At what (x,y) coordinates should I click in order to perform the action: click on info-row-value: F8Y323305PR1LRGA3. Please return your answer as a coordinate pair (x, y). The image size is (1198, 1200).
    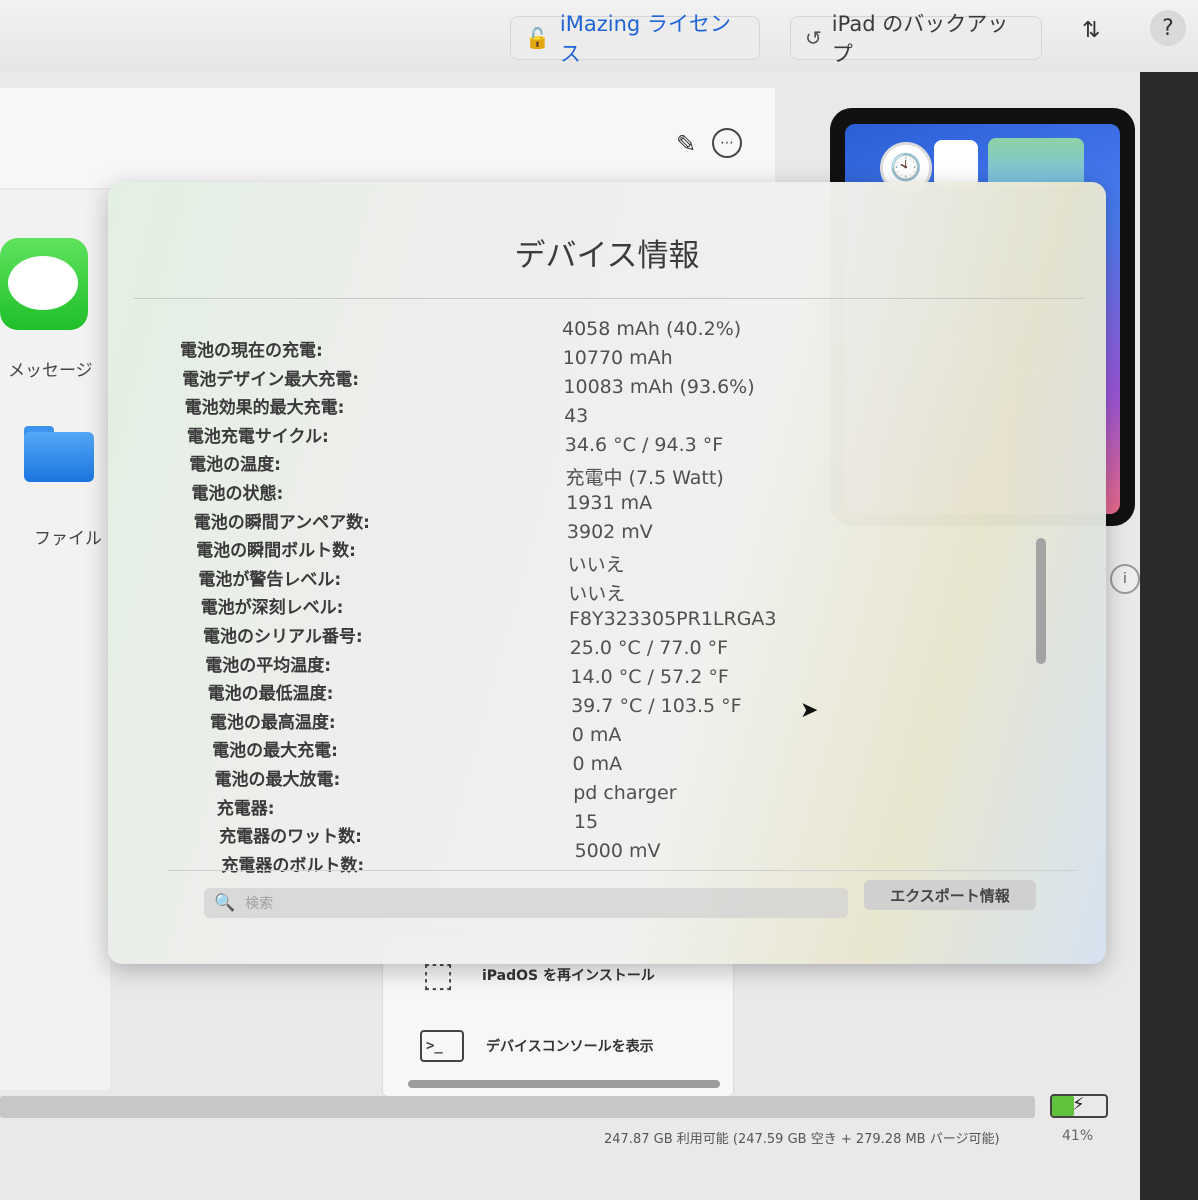
    Looking at the image, I should click on (673, 619).